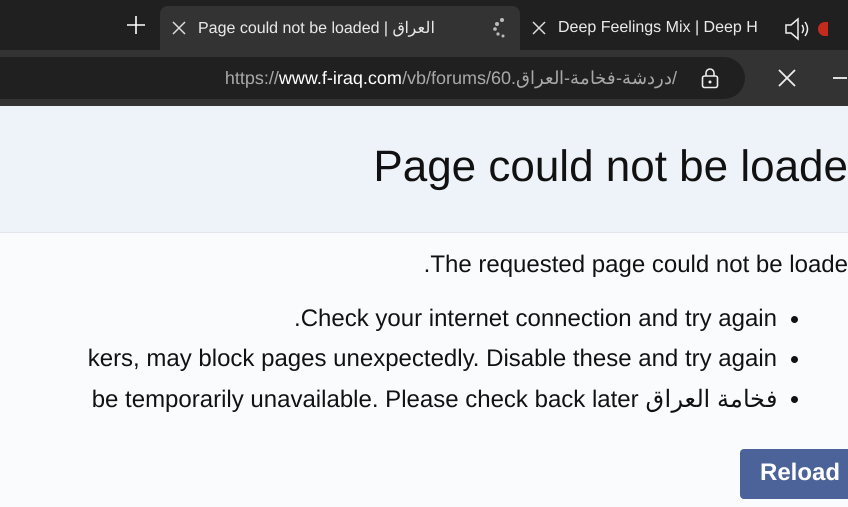 The image size is (848, 507). Describe the element at coordinates (823, 29) in the screenshot. I see `record-indicator-icon` at that location.